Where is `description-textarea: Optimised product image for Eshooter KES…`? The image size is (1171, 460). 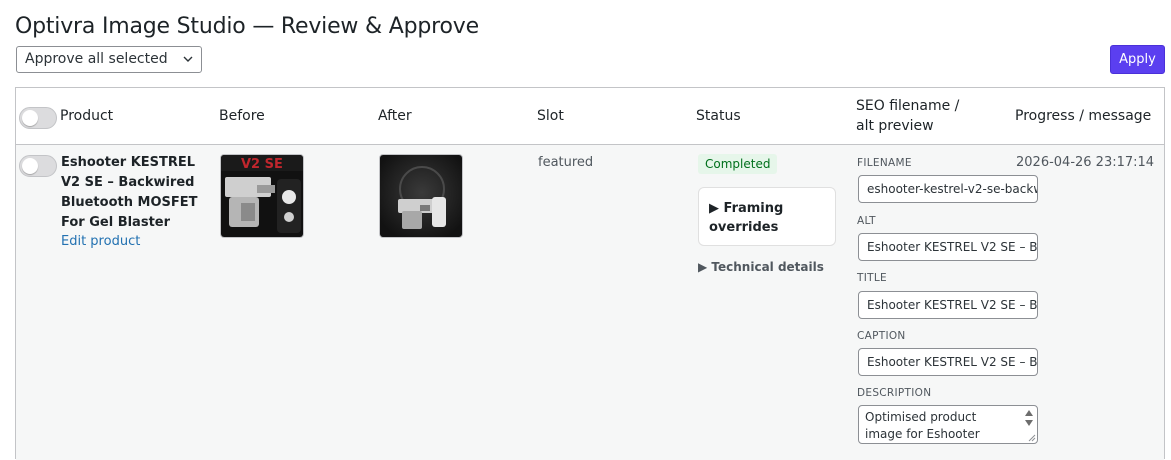
description-textarea: Optimised product image for Eshooter KES… is located at coordinates (948, 424).